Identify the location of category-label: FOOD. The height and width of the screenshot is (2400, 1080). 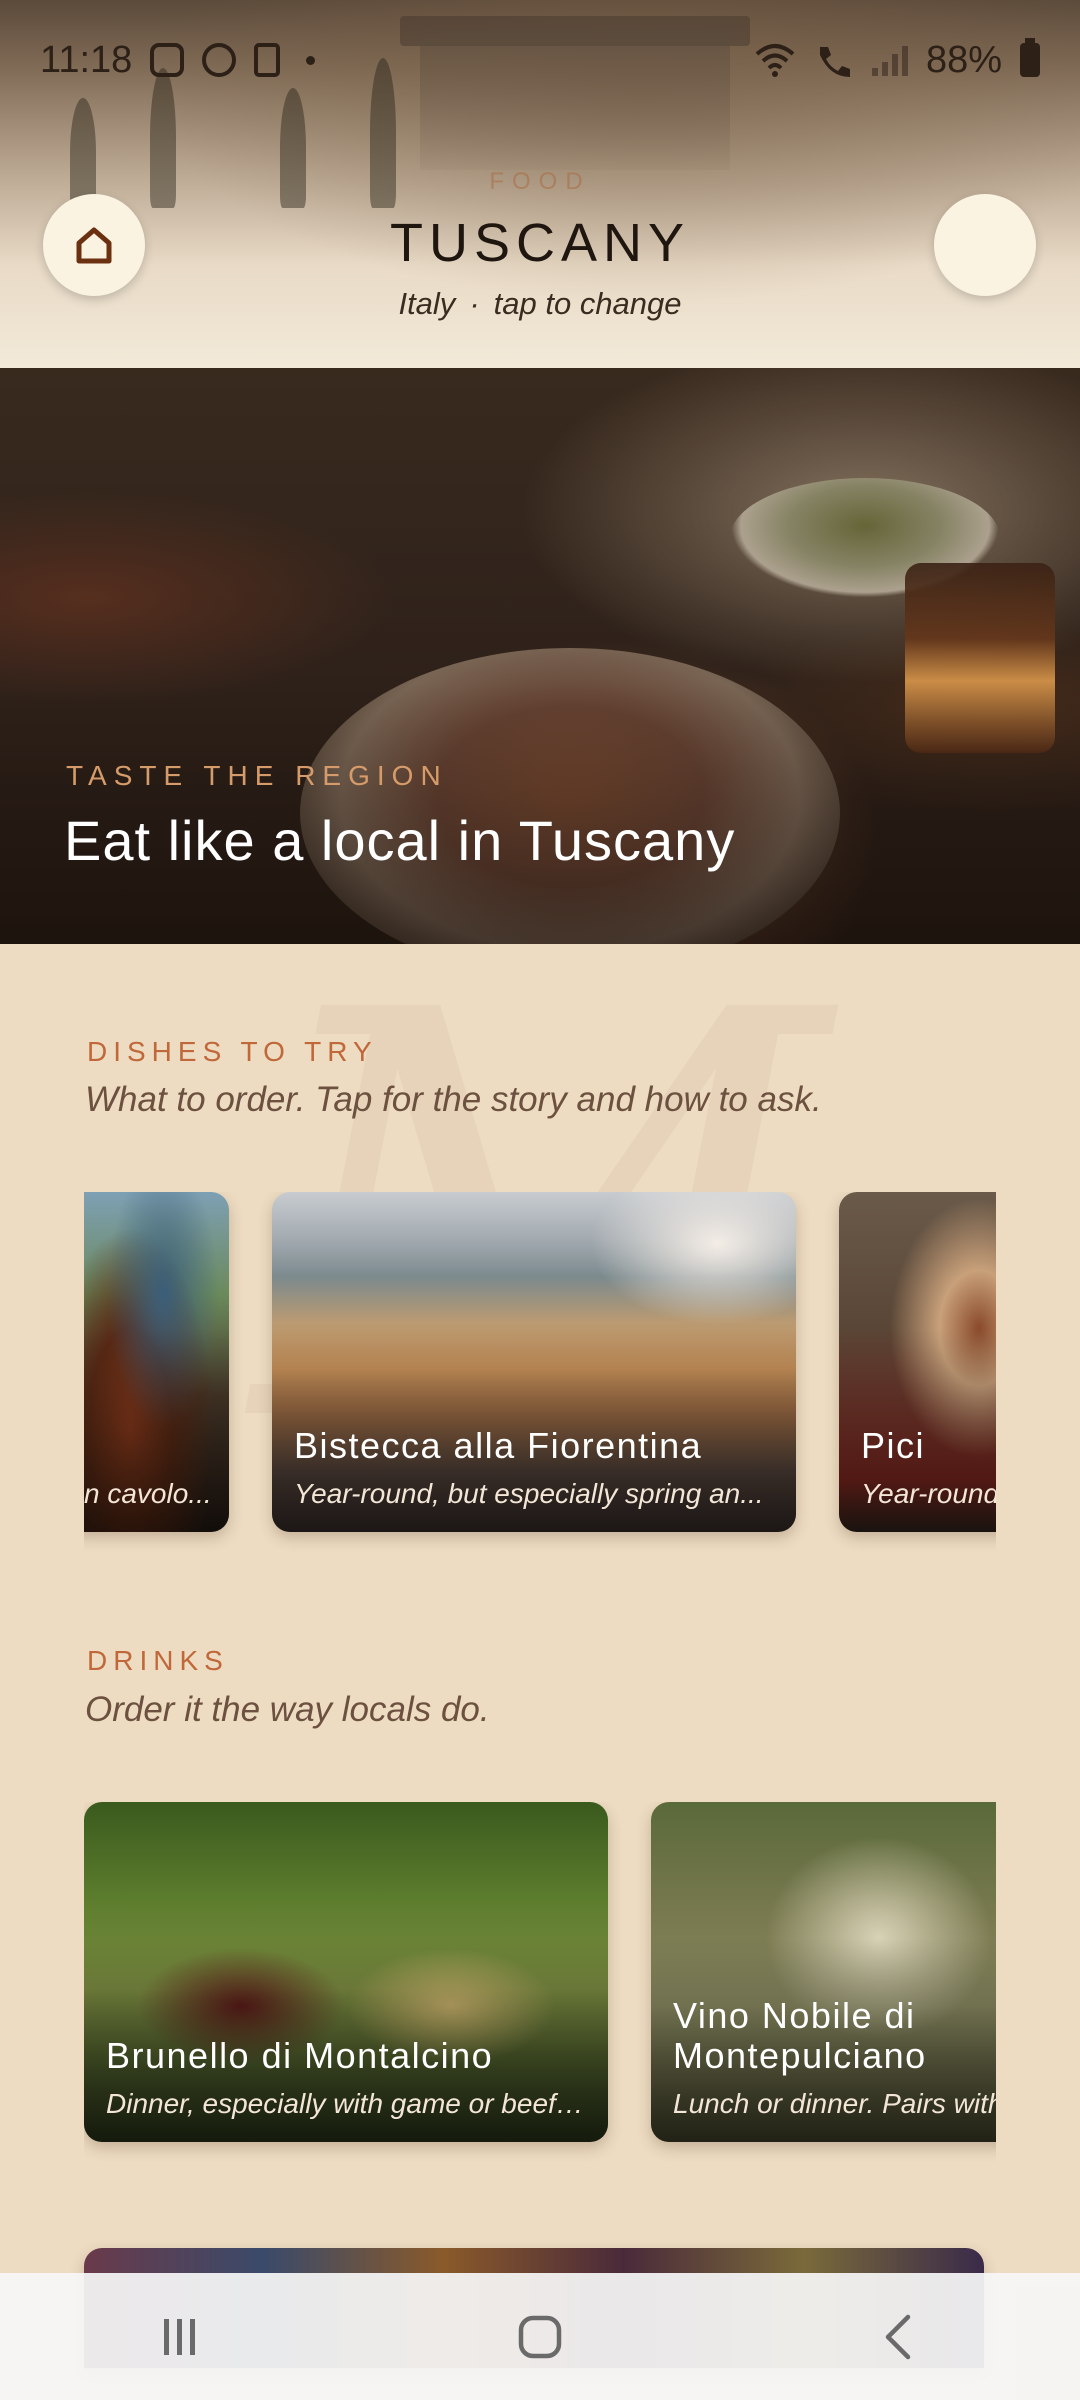
(540, 181).